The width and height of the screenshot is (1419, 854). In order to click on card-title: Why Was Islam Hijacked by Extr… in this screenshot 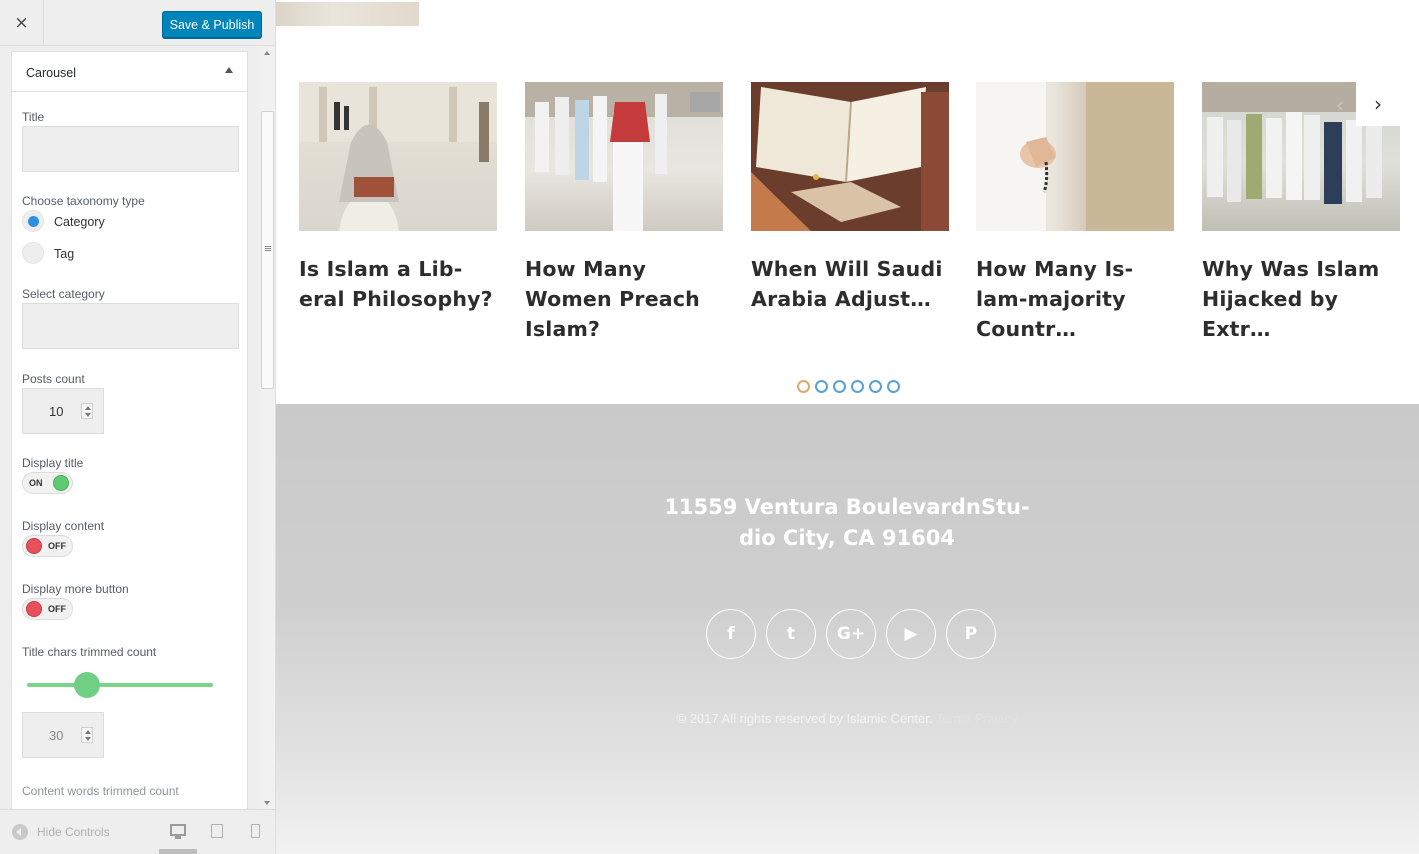, I will do `click(1302, 299)`.